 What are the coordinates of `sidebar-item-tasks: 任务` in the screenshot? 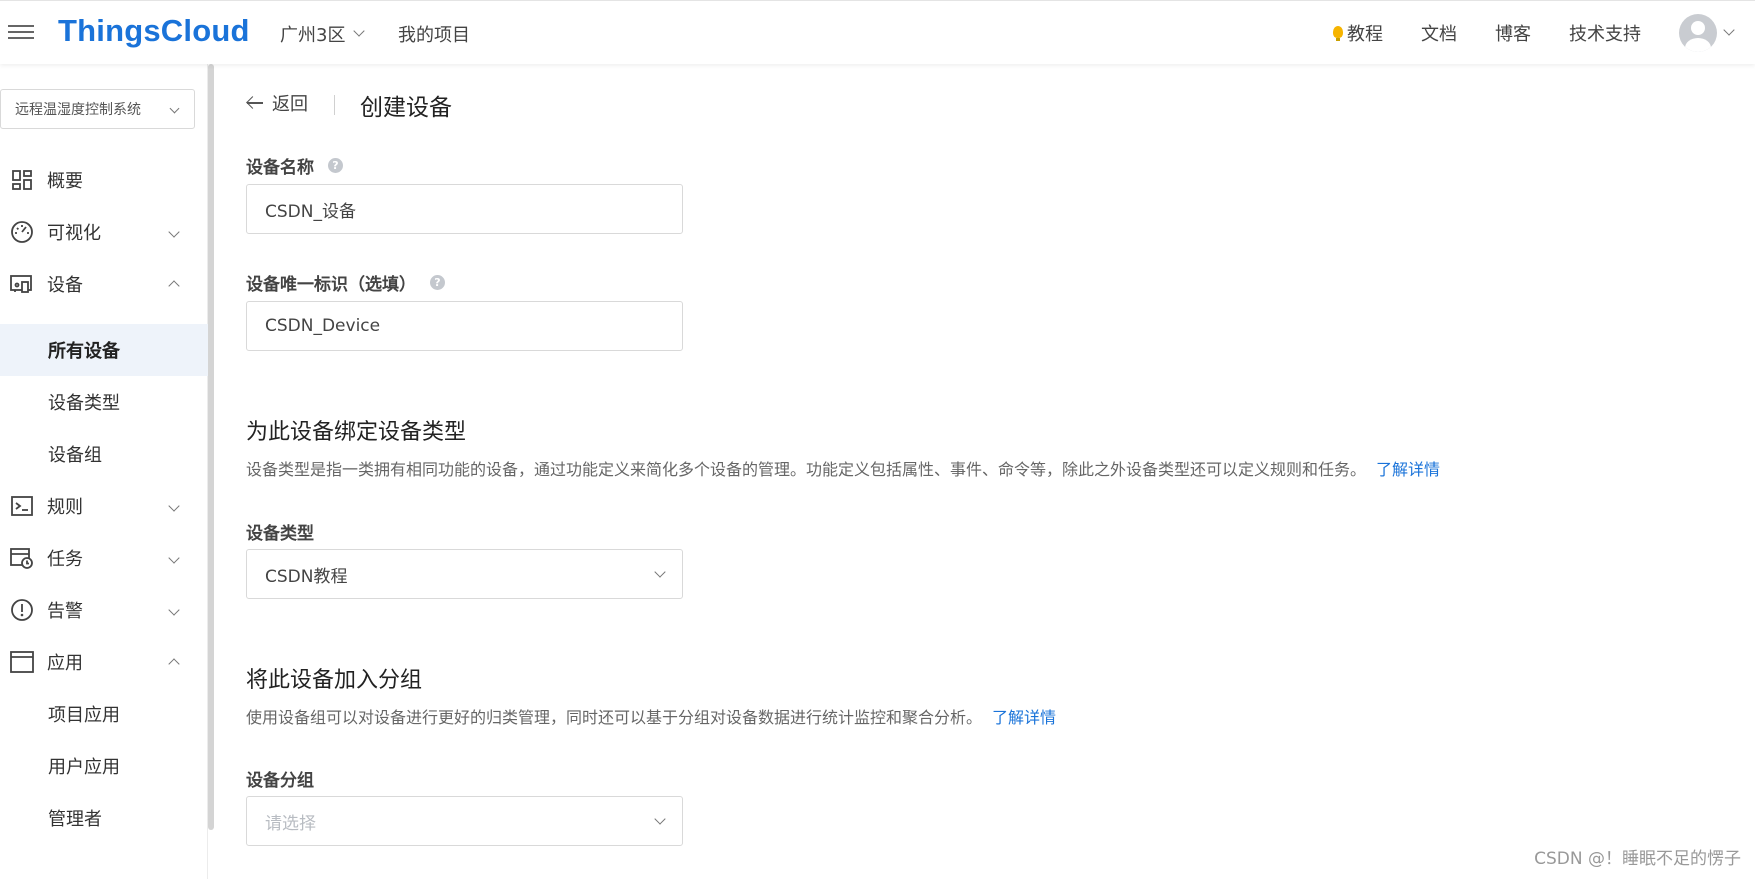 It's located at (104, 558).